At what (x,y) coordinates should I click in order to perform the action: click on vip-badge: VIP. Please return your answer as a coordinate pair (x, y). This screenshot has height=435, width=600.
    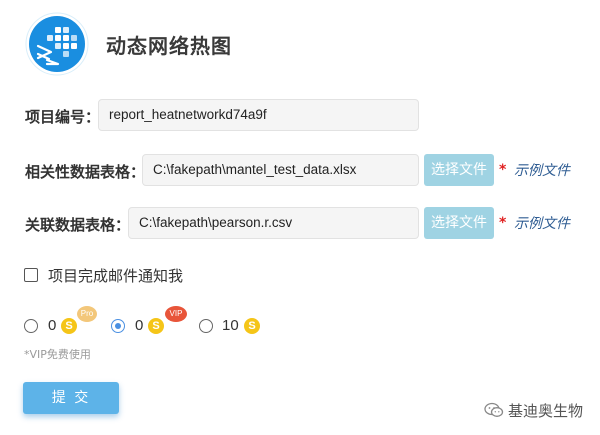
    Looking at the image, I should click on (176, 314).